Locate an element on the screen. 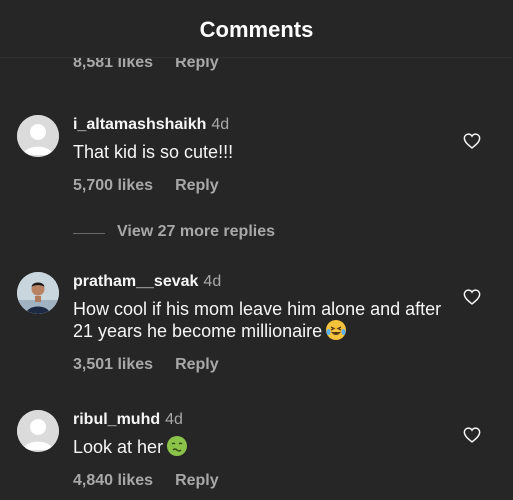  page-title: Comments is located at coordinates (256, 29).